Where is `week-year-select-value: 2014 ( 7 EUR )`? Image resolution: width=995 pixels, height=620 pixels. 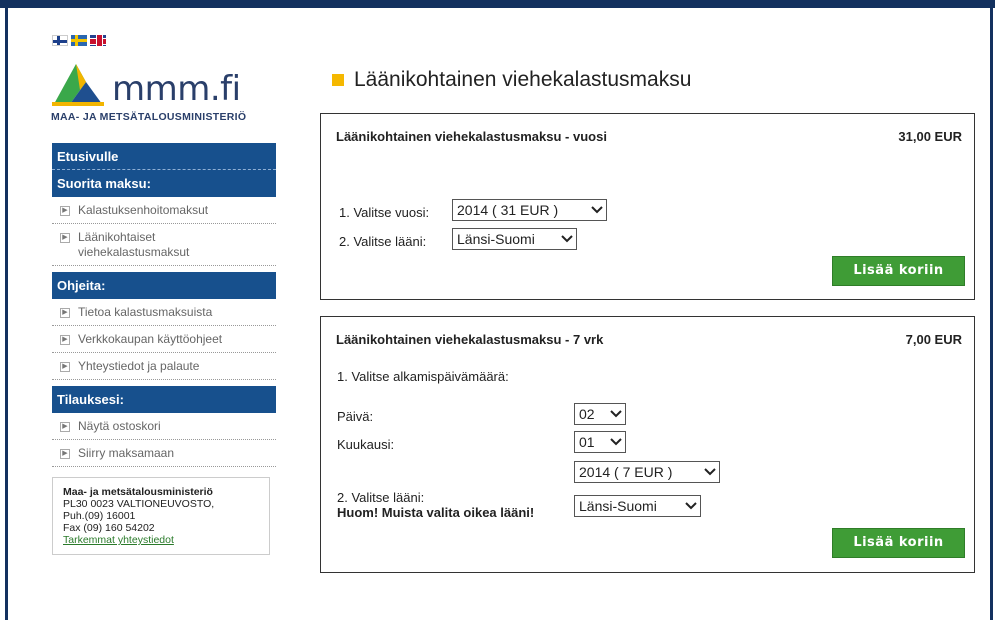
week-year-select-value: 2014 ( 7 EUR ) is located at coordinates (626, 472).